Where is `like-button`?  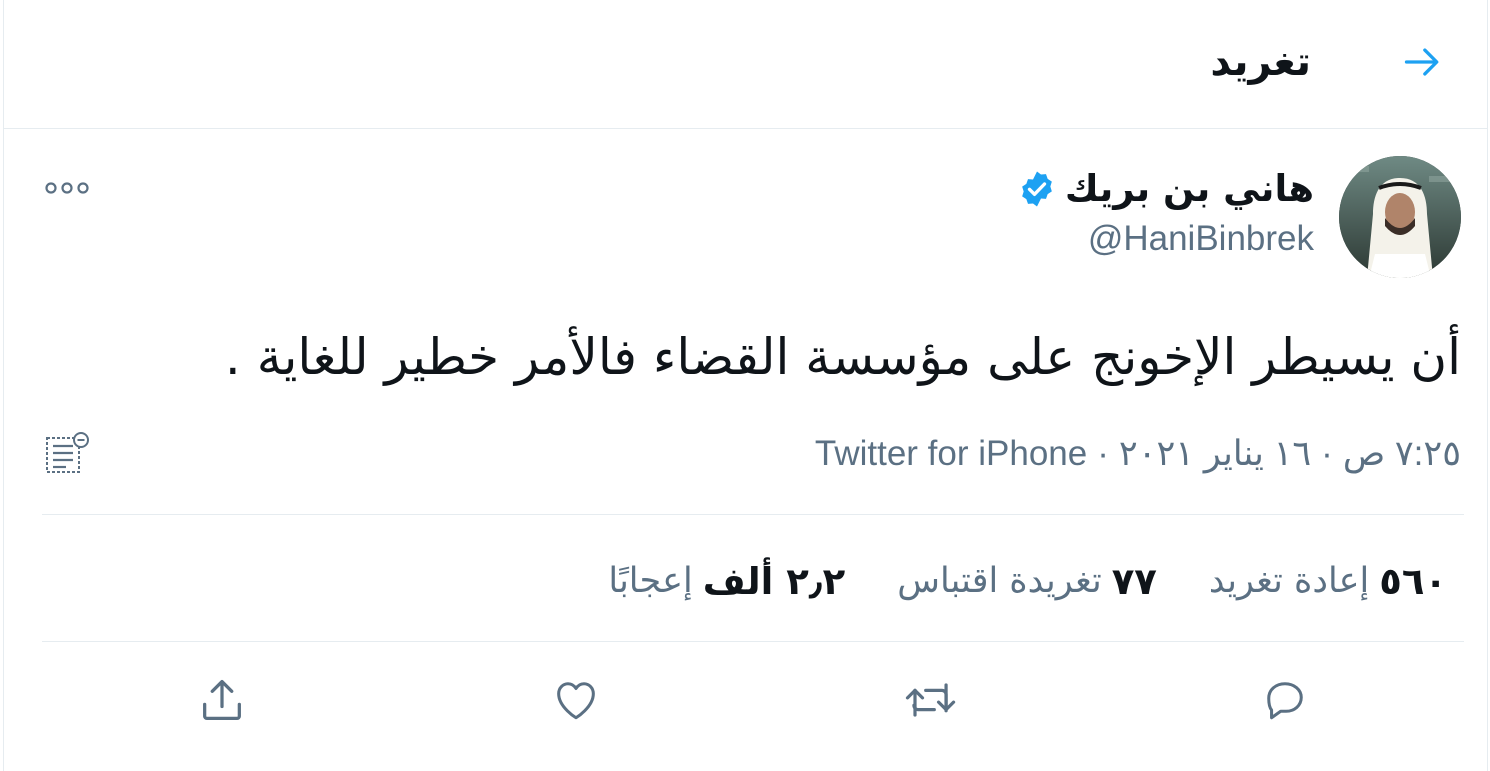
like-button is located at coordinates (576, 700).